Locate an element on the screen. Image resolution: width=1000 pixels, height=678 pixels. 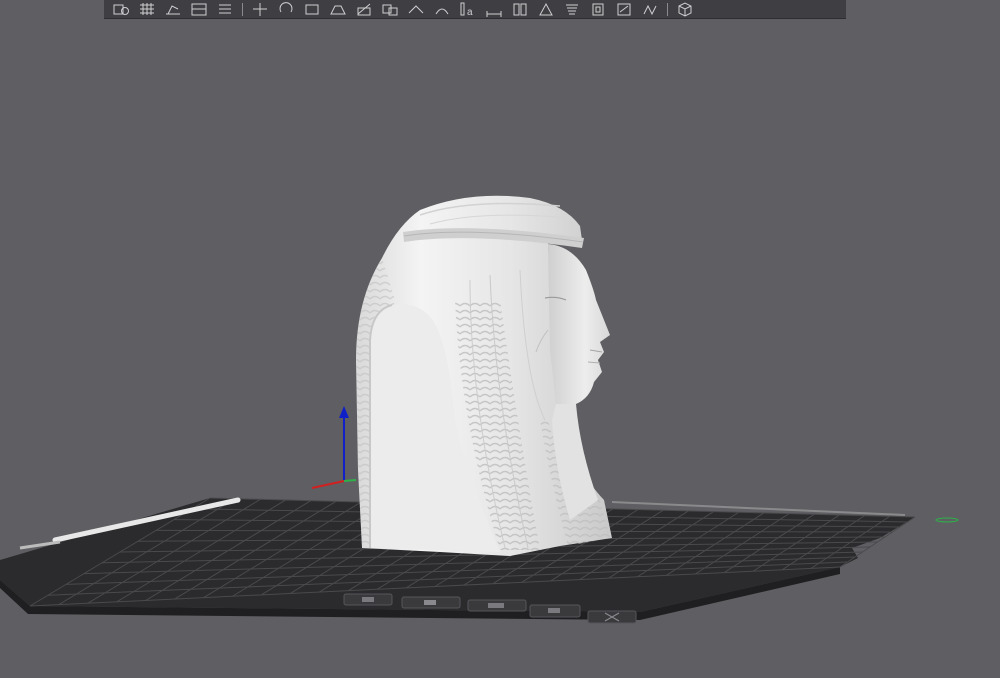
mesh-boolean-icon is located at coordinates (390, 9).